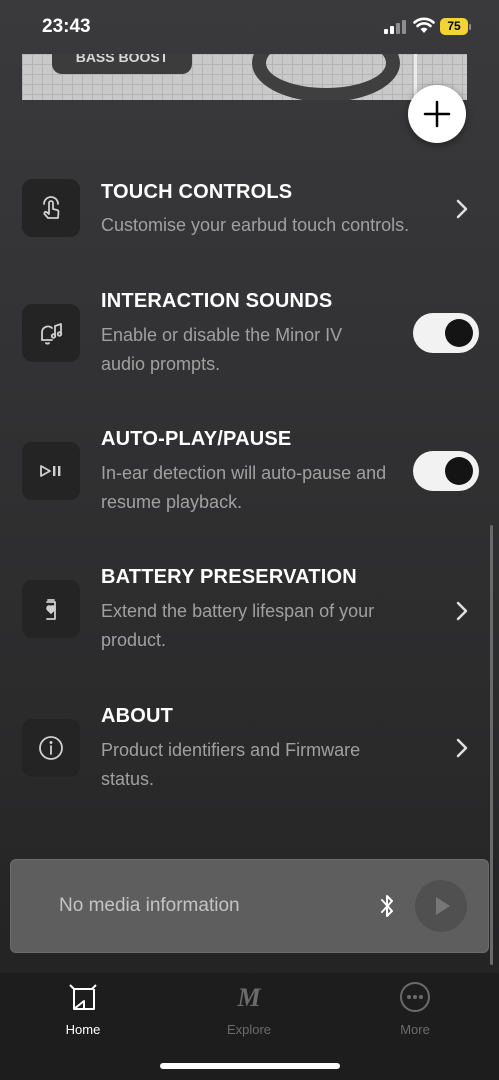 The width and height of the screenshot is (499, 1080). Describe the element at coordinates (217, 301) in the screenshot. I see `interaction-sounds-title: INTERACTION SOUNDS` at that location.